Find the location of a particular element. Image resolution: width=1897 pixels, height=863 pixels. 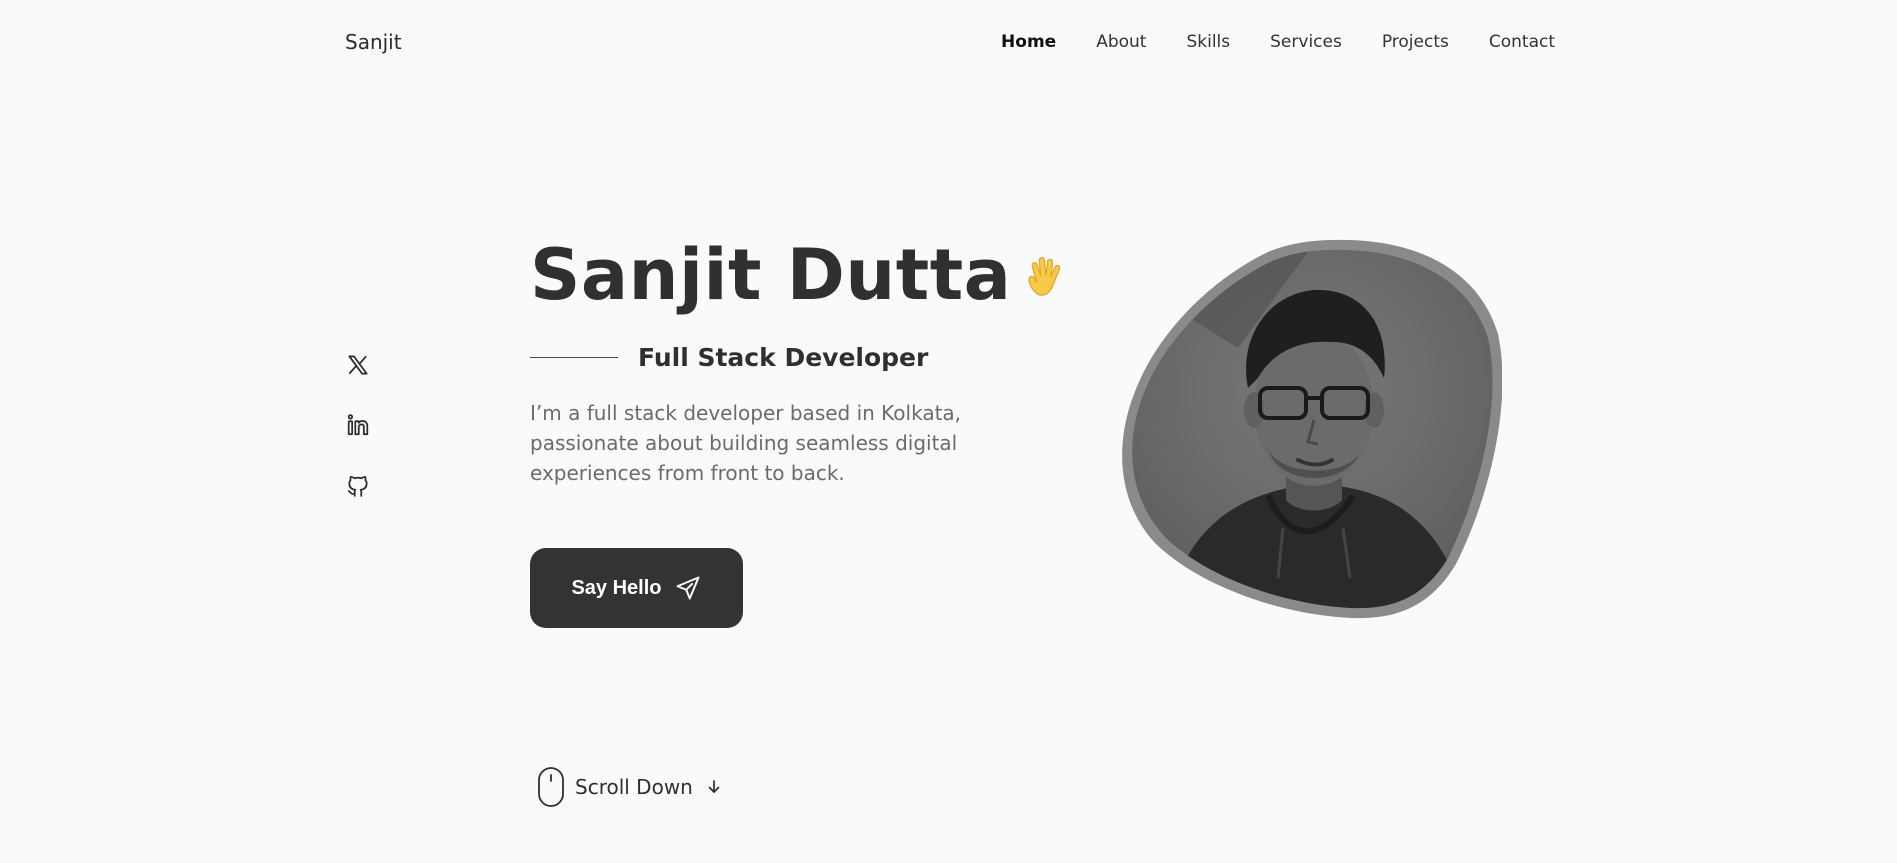

nav-link-about: About is located at coordinates (1121, 42).